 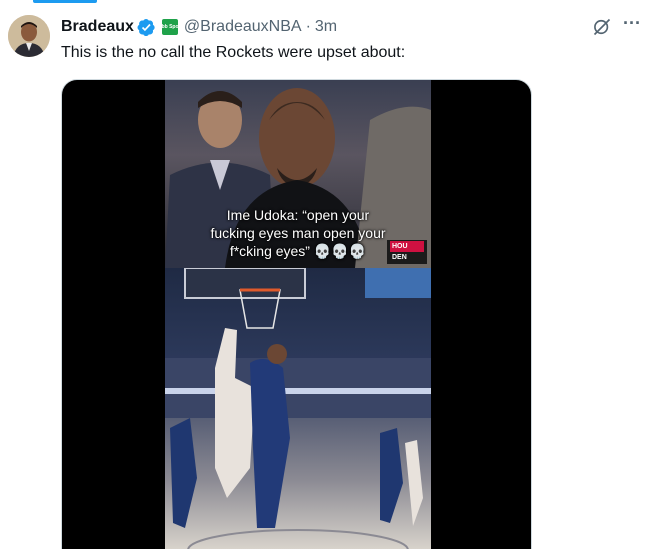 What do you see at coordinates (632, 25) in the screenshot?
I see `more-icon: ···` at bounding box center [632, 25].